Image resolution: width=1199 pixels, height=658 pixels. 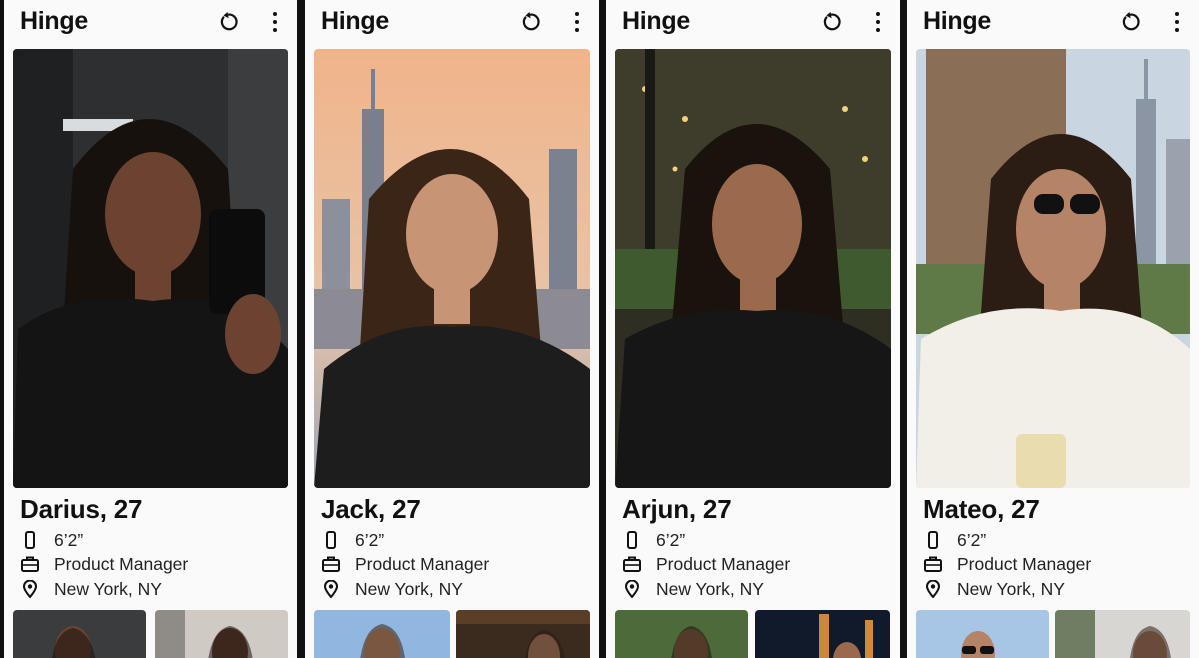 What do you see at coordinates (81, 509) in the screenshot?
I see `profile-name: Darius, 27` at bounding box center [81, 509].